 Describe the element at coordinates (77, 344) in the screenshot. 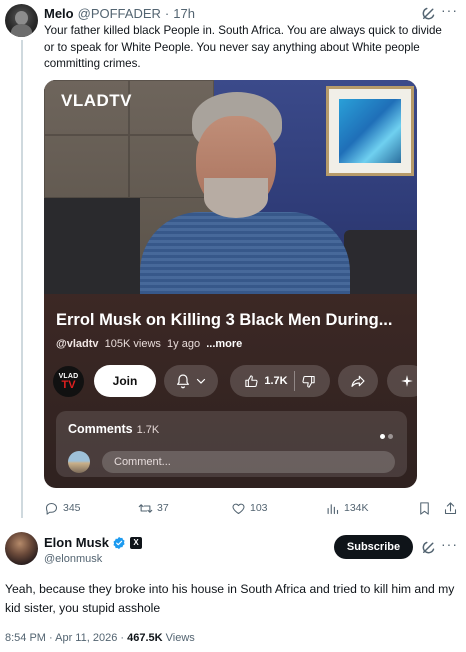

I see `channel-handle: @vladtv` at that location.